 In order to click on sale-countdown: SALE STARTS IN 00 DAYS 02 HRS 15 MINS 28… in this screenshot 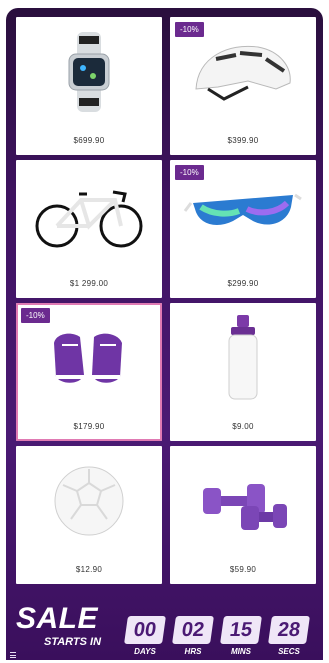, I will do `click(164, 629)`.